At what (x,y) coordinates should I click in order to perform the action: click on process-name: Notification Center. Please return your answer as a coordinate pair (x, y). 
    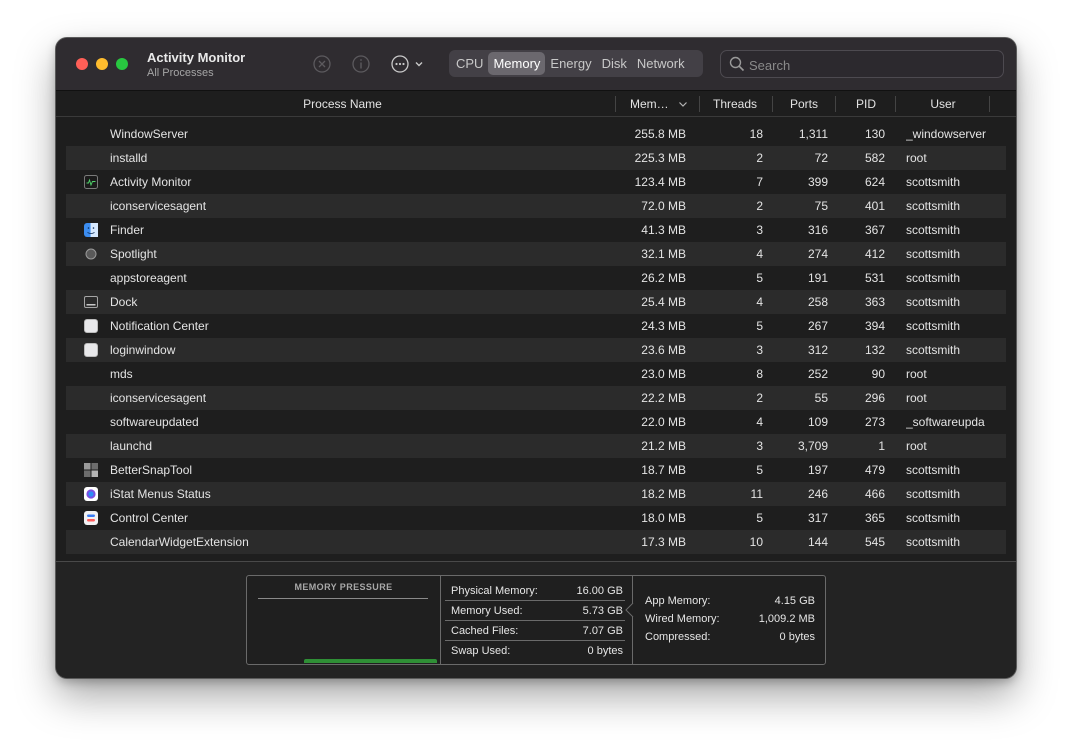
    Looking at the image, I should click on (159, 326).